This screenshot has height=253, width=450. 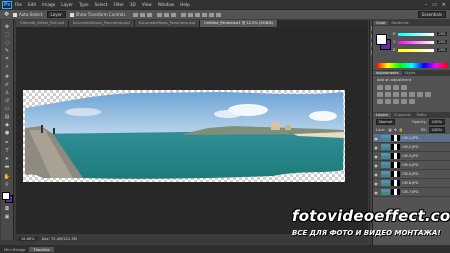 What do you see at coordinates (191, 14) in the screenshot?
I see `distribute-middle-icon` at bounding box center [191, 14].